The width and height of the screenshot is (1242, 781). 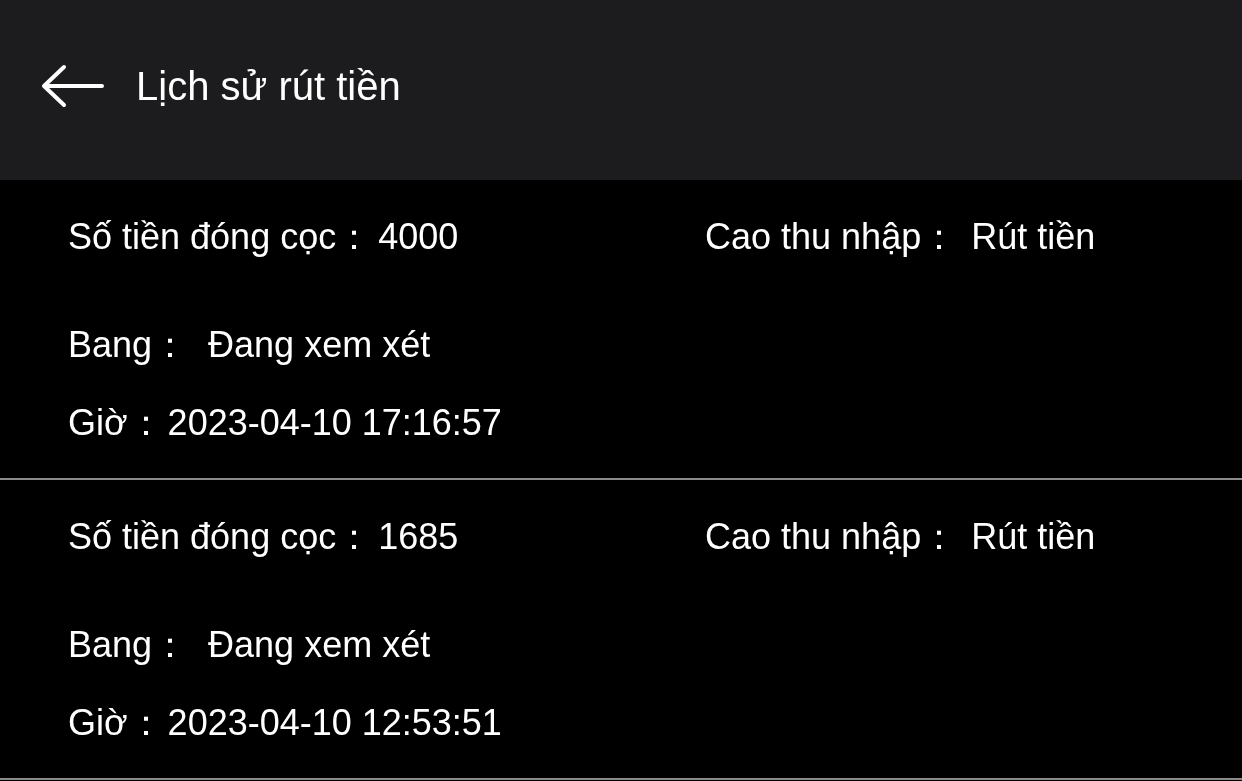 I want to click on back-button, so click(x=72, y=86).